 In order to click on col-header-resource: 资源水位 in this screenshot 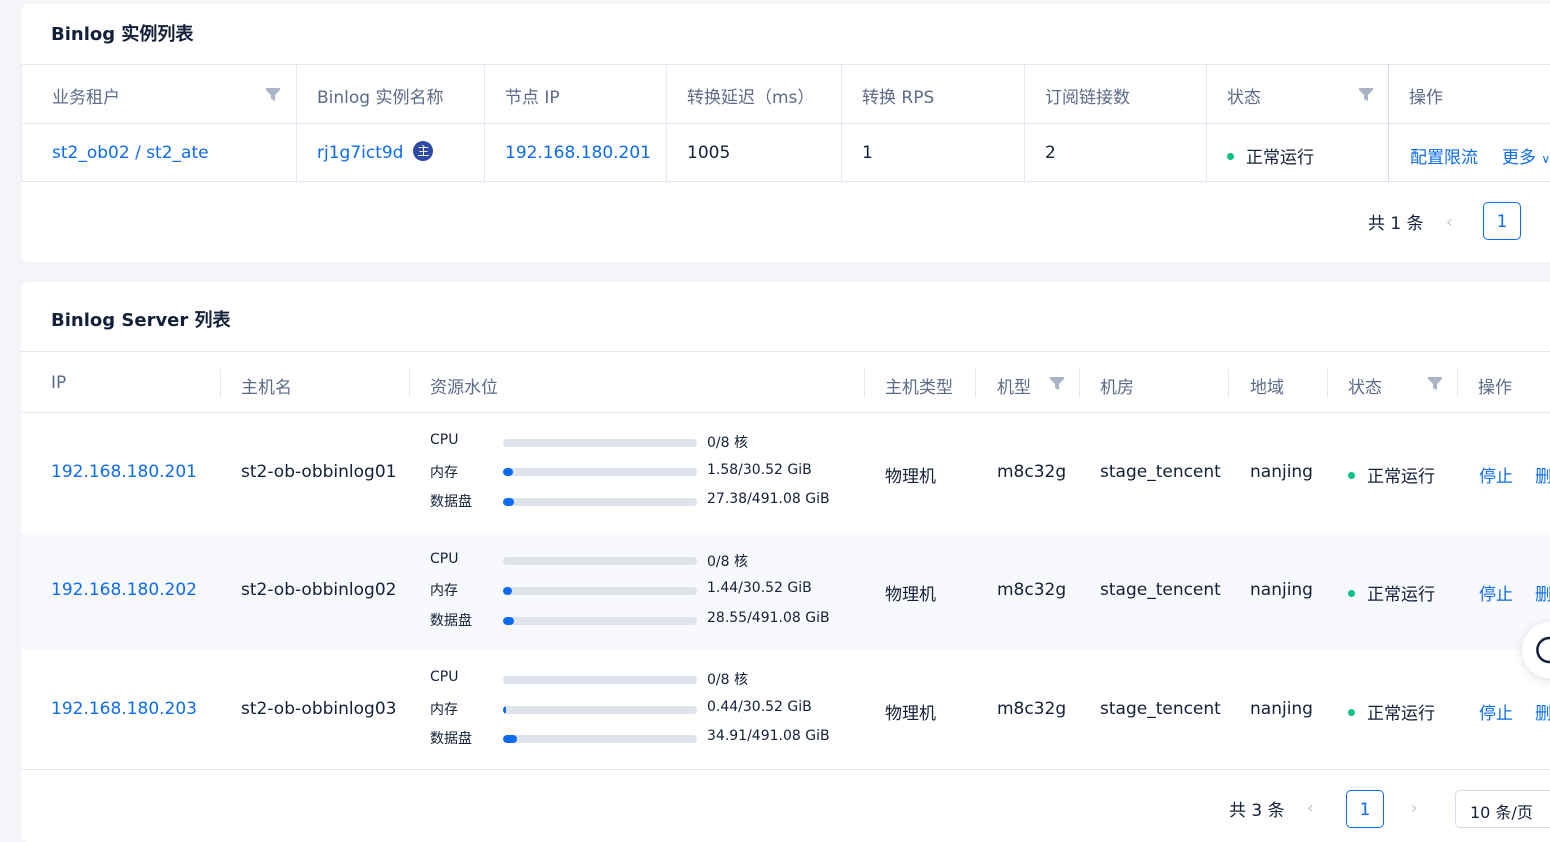, I will do `click(464, 388)`.